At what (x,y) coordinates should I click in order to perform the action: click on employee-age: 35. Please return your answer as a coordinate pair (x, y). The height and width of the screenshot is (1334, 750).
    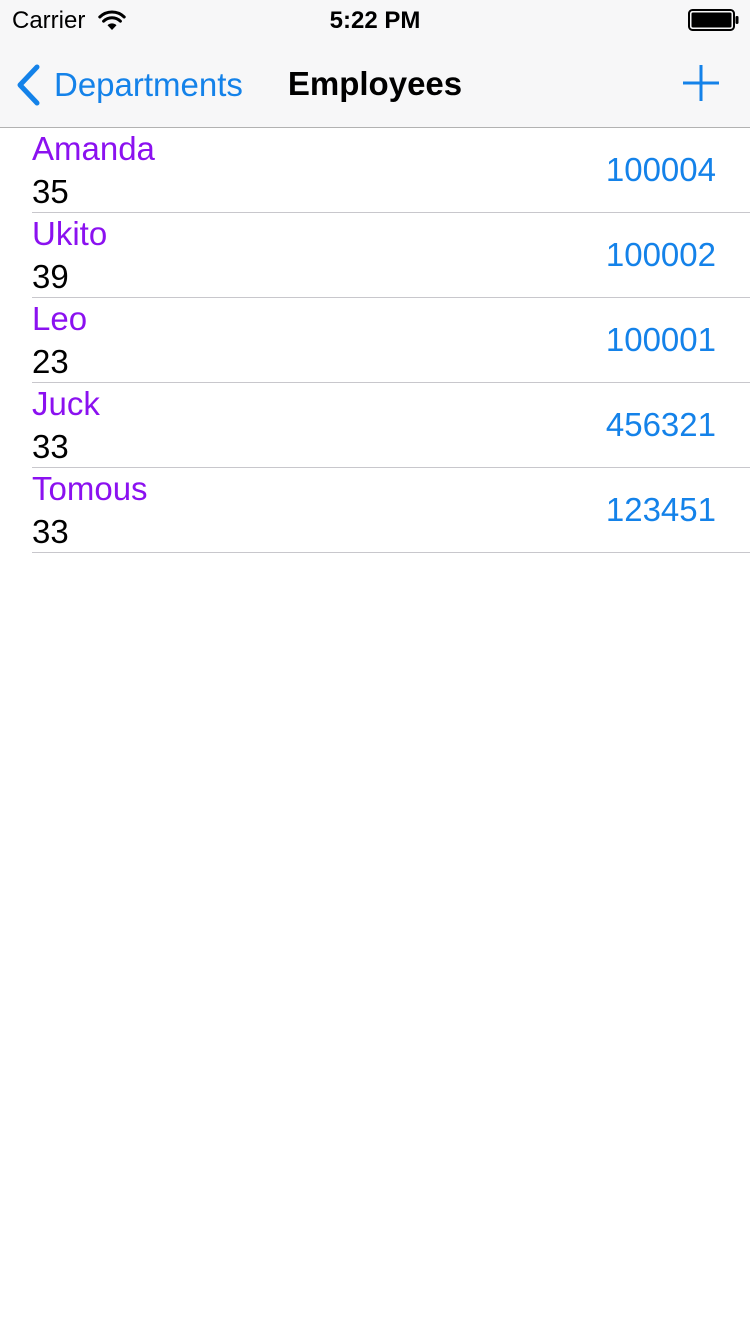
    Looking at the image, I should click on (50, 191).